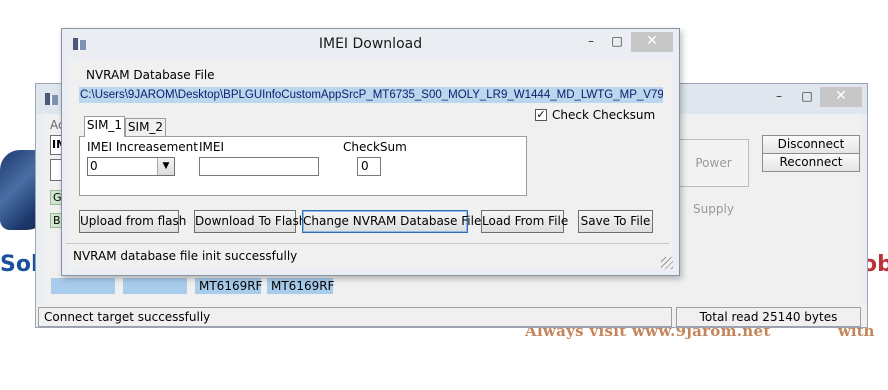 This screenshot has height=390, width=888. What do you see at coordinates (150, 75) in the screenshot?
I see `nvram-file-label: NVRAM Database File` at bounding box center [150, 75].